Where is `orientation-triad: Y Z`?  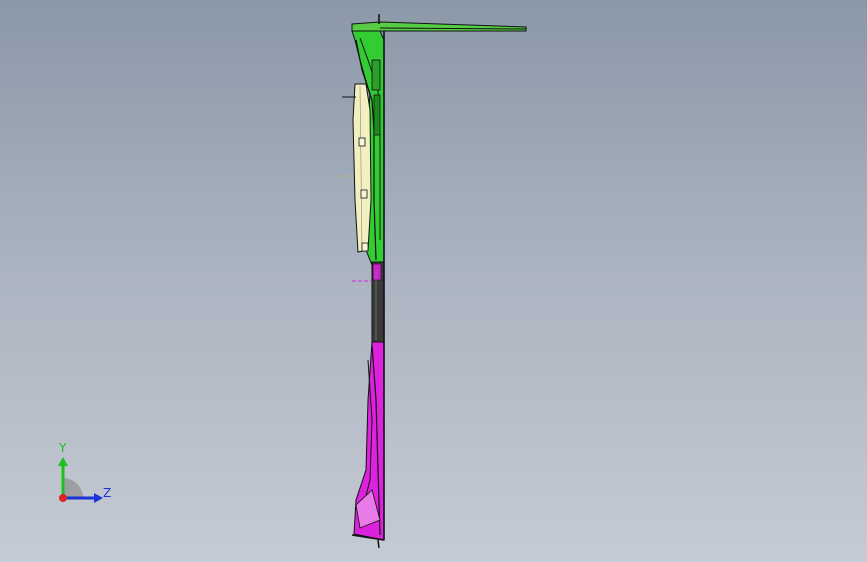 orientation-triad: Y Z is located at coordinates (83, 475).